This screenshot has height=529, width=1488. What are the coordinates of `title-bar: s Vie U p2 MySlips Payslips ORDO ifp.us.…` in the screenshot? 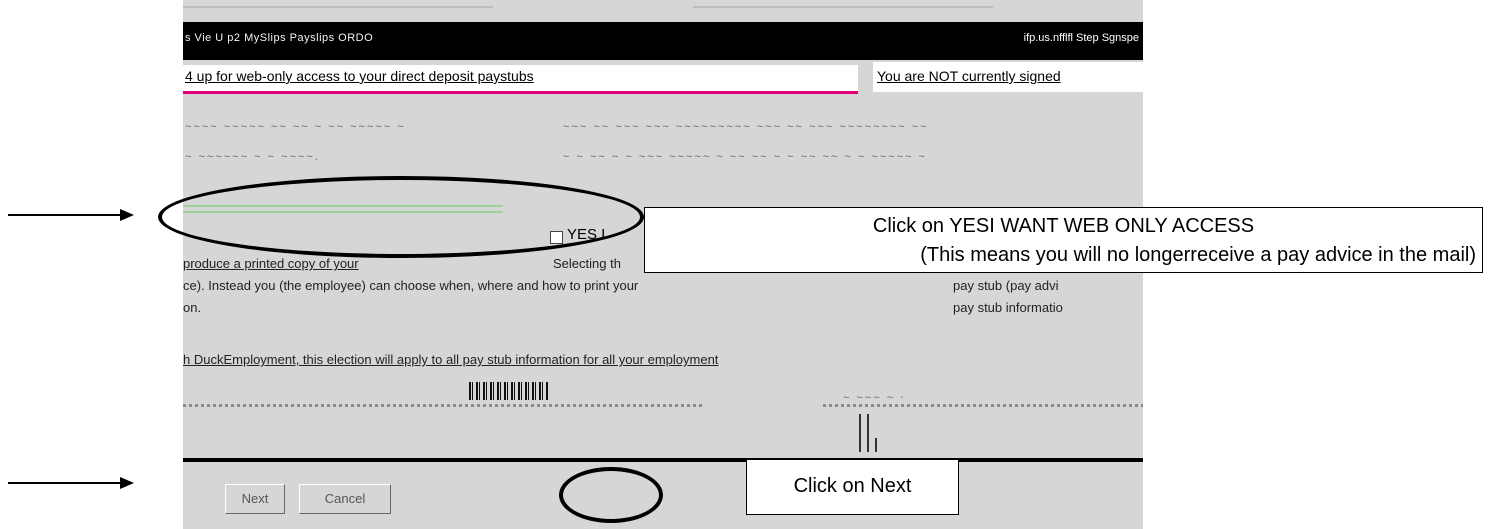 It's located at (663, 41).